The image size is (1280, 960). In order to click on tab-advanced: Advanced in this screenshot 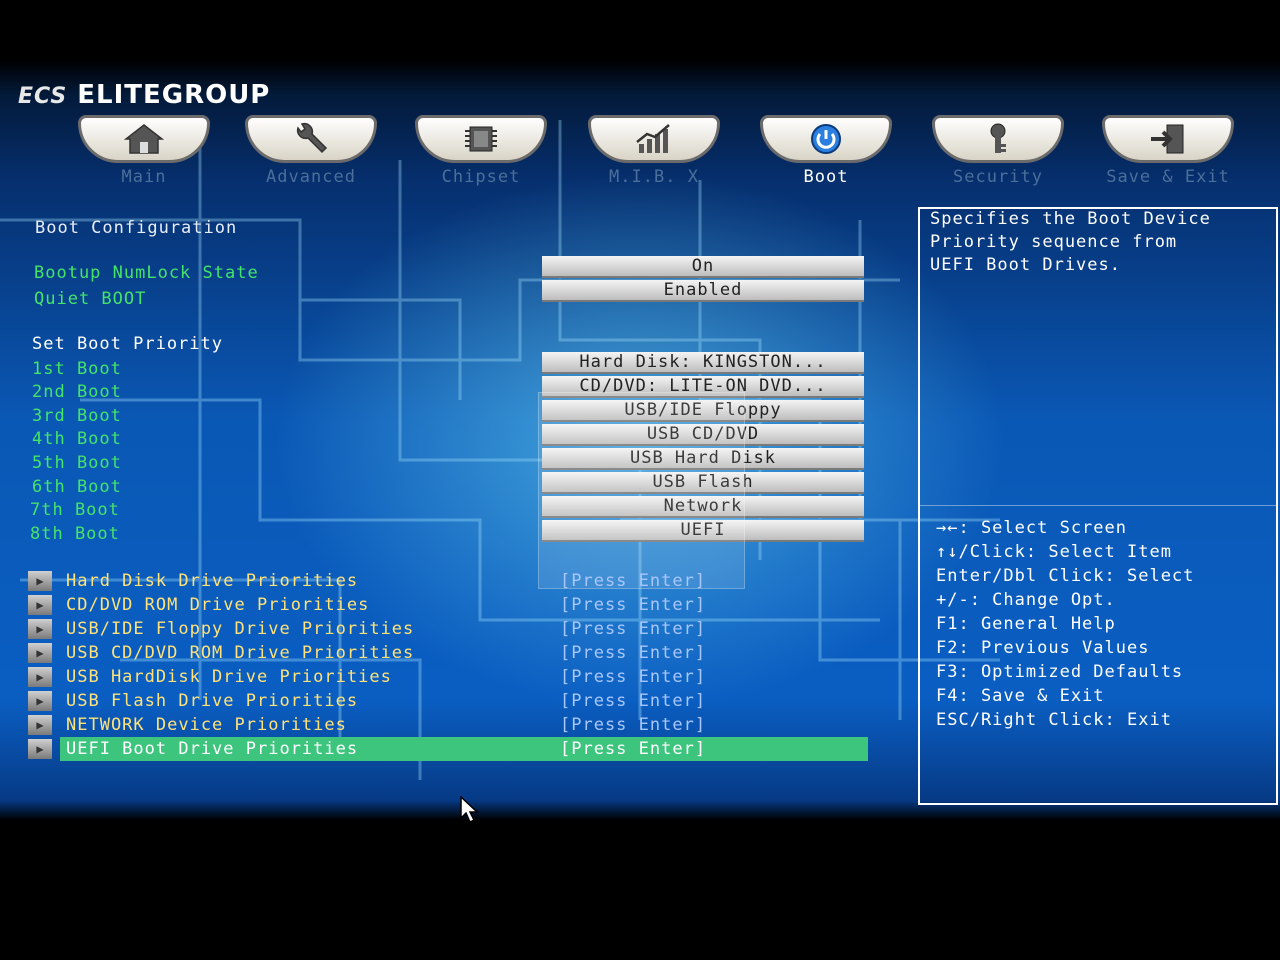, I will do `click(311, 151)`.